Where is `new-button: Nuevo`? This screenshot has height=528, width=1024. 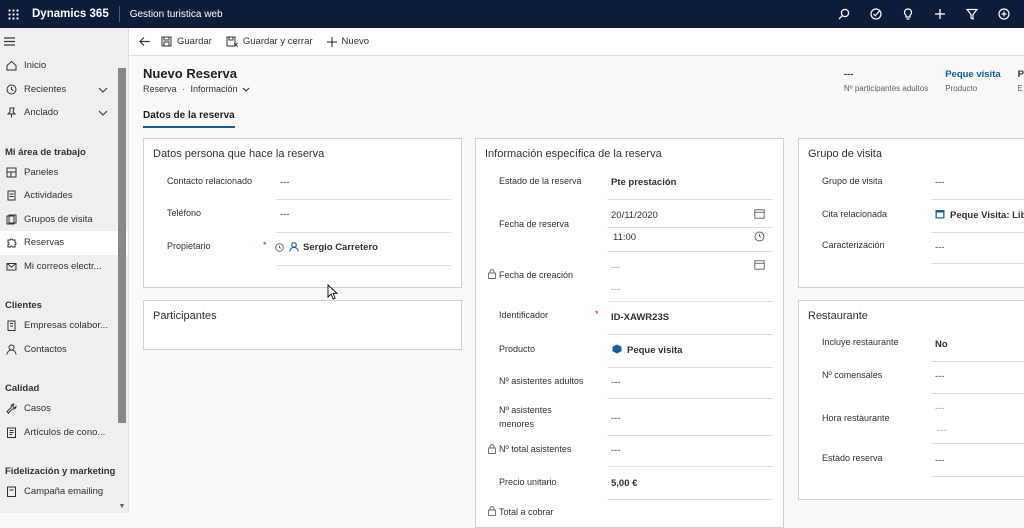
new-button: Nuevo is located at coordinates (347, 41).